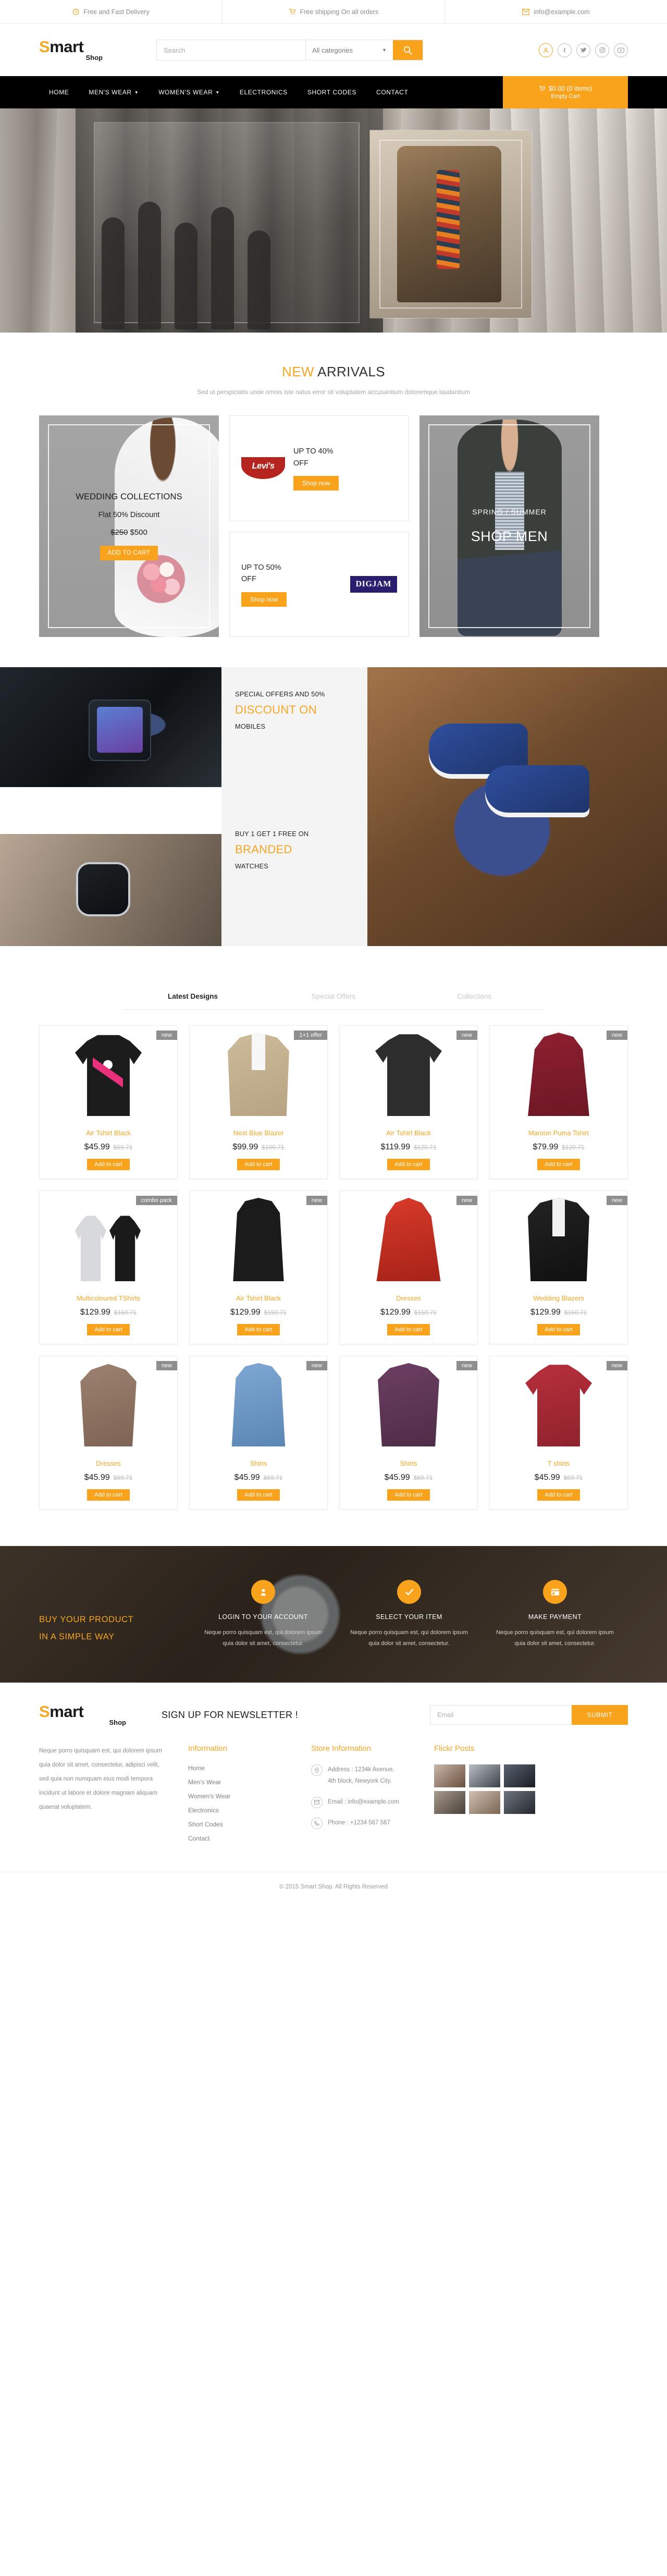  What do you see at coordinates (189, 92) in the screenshot?
I see `nav-item-womens-wear: WOMEN'S WEAR ▼` at bounding box center [189, 92].